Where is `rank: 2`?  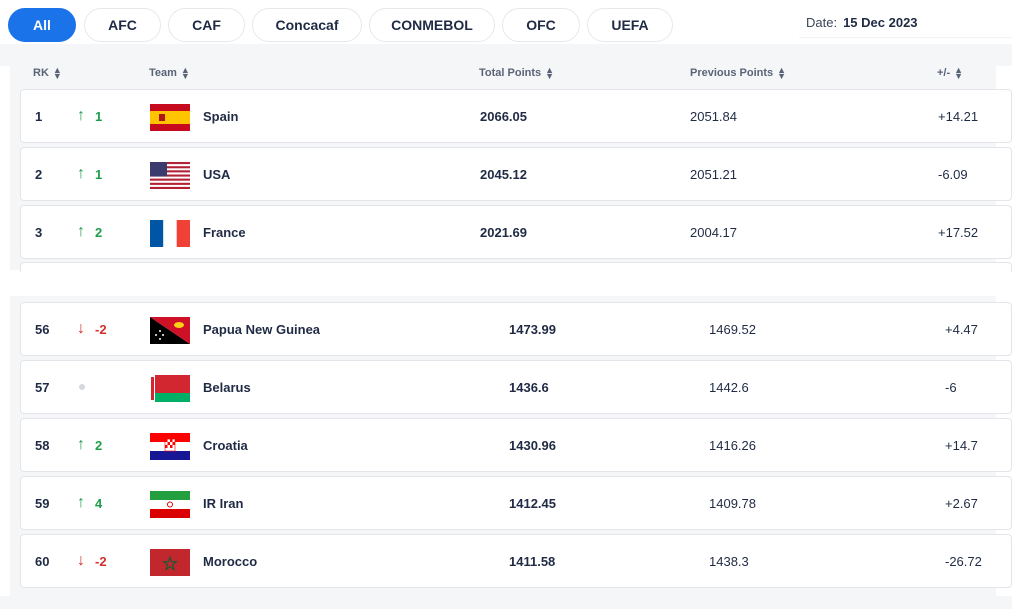 rank: 2 is located at coordinates (39, 174).